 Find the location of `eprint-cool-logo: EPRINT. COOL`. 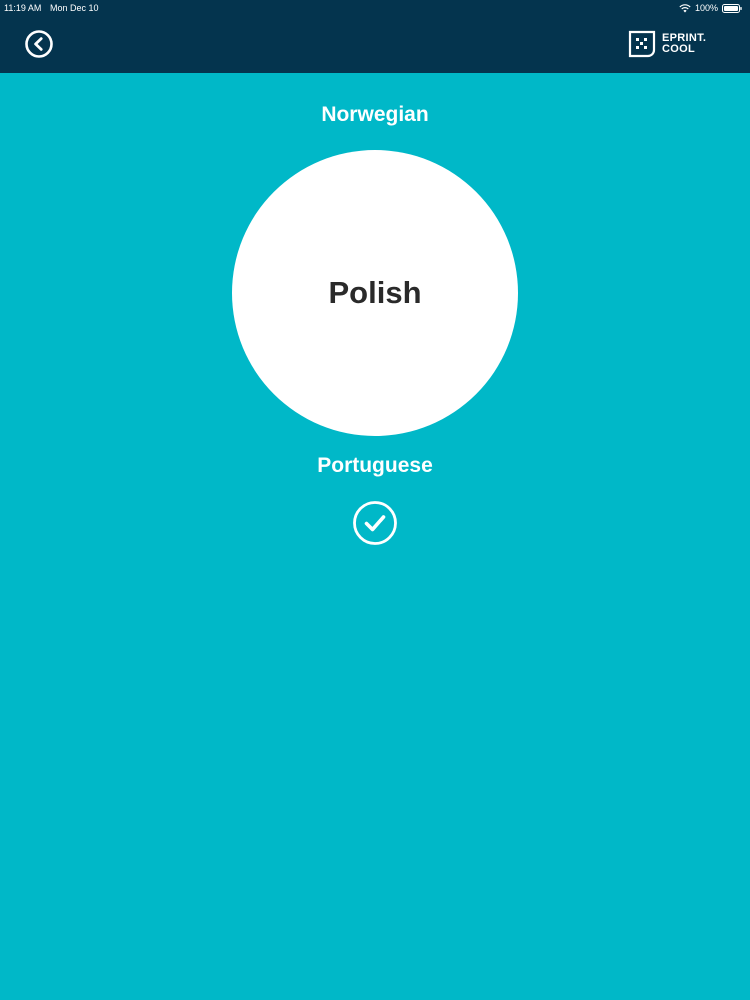

eprint-cool-logo: EPRINT. COOL is located at coordinates (674, 44).